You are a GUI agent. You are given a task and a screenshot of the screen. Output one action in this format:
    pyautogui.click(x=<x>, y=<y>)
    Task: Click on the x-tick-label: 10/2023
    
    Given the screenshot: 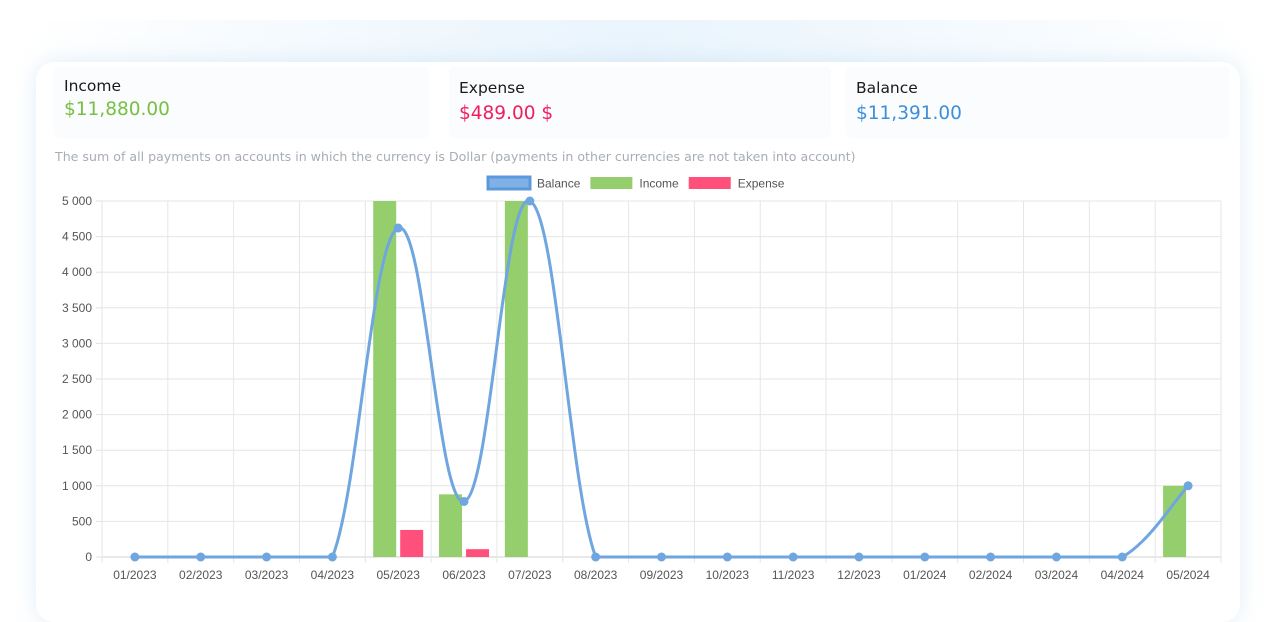 What is the action you would take?
    pyautogui.click(x=728, y=575)
    